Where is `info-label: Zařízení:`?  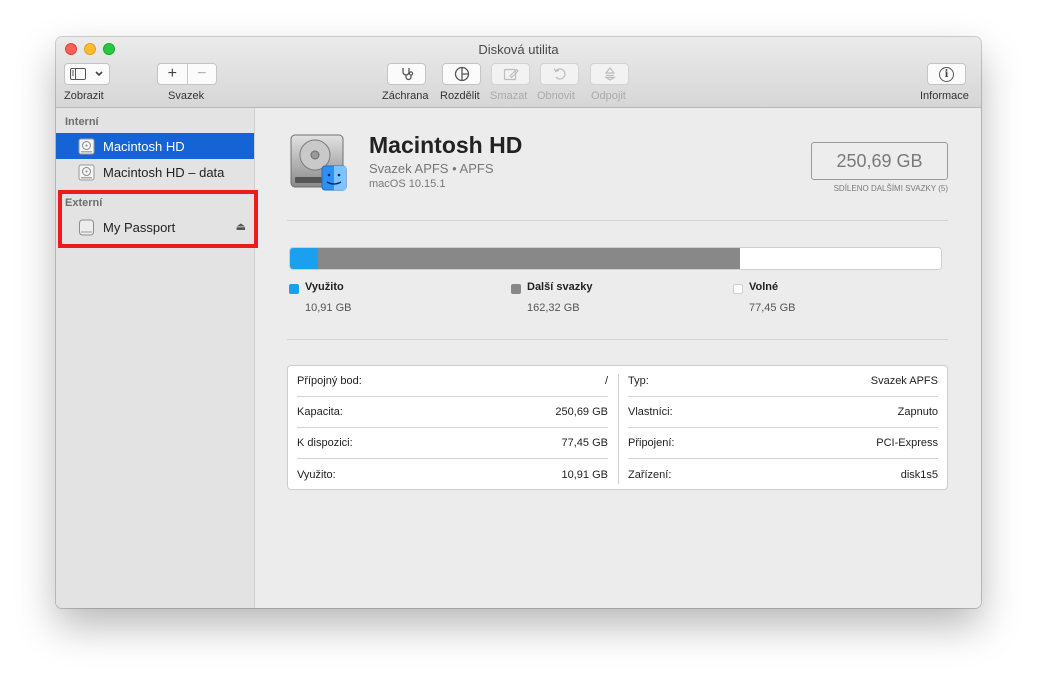
info-label: Zařízení: is located at coordinates (650, 474).